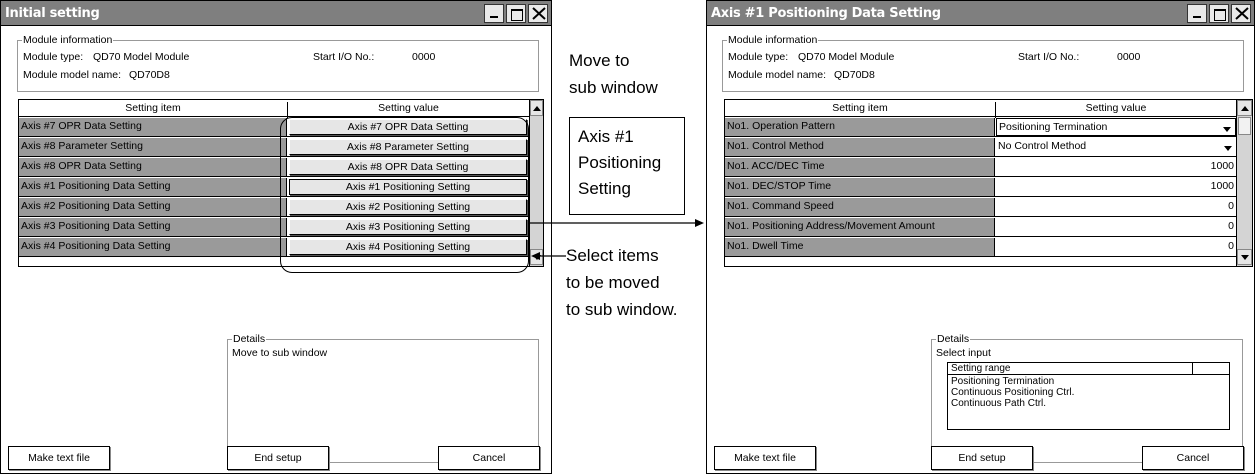 The height and width of the screenshot is (476, 1255). I want to click on title-bar: Axis #1 Positioning Data Setting, so click(980, 13).